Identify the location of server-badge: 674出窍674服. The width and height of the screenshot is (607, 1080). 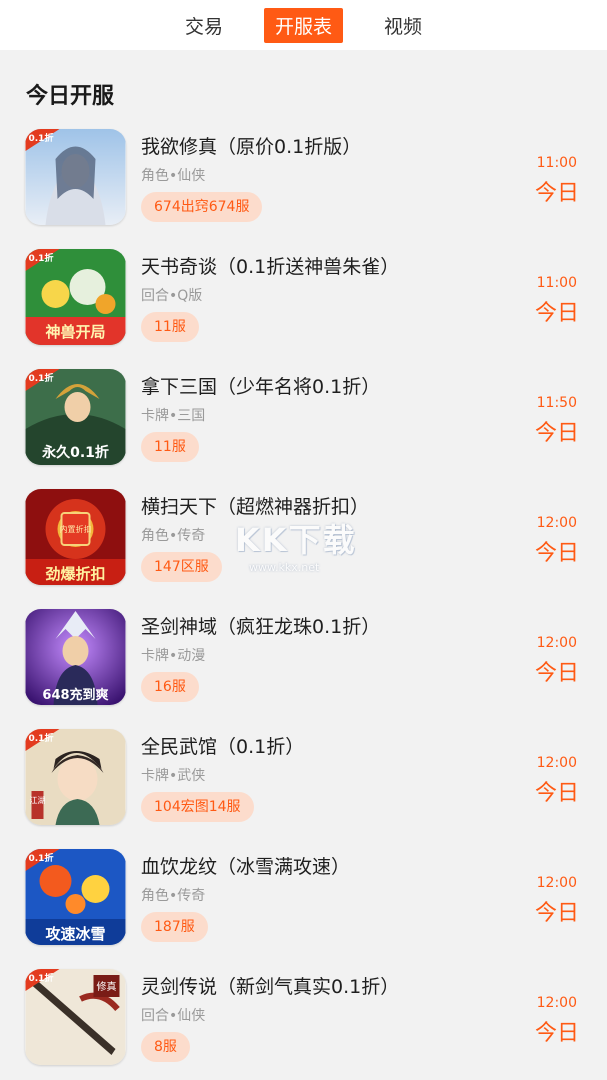
(202, 207).